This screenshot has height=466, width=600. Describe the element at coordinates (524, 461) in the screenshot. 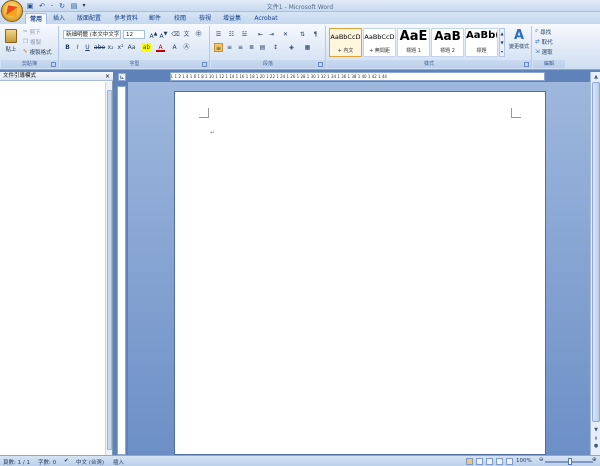

I see `zoom-level: 100%` at that location.